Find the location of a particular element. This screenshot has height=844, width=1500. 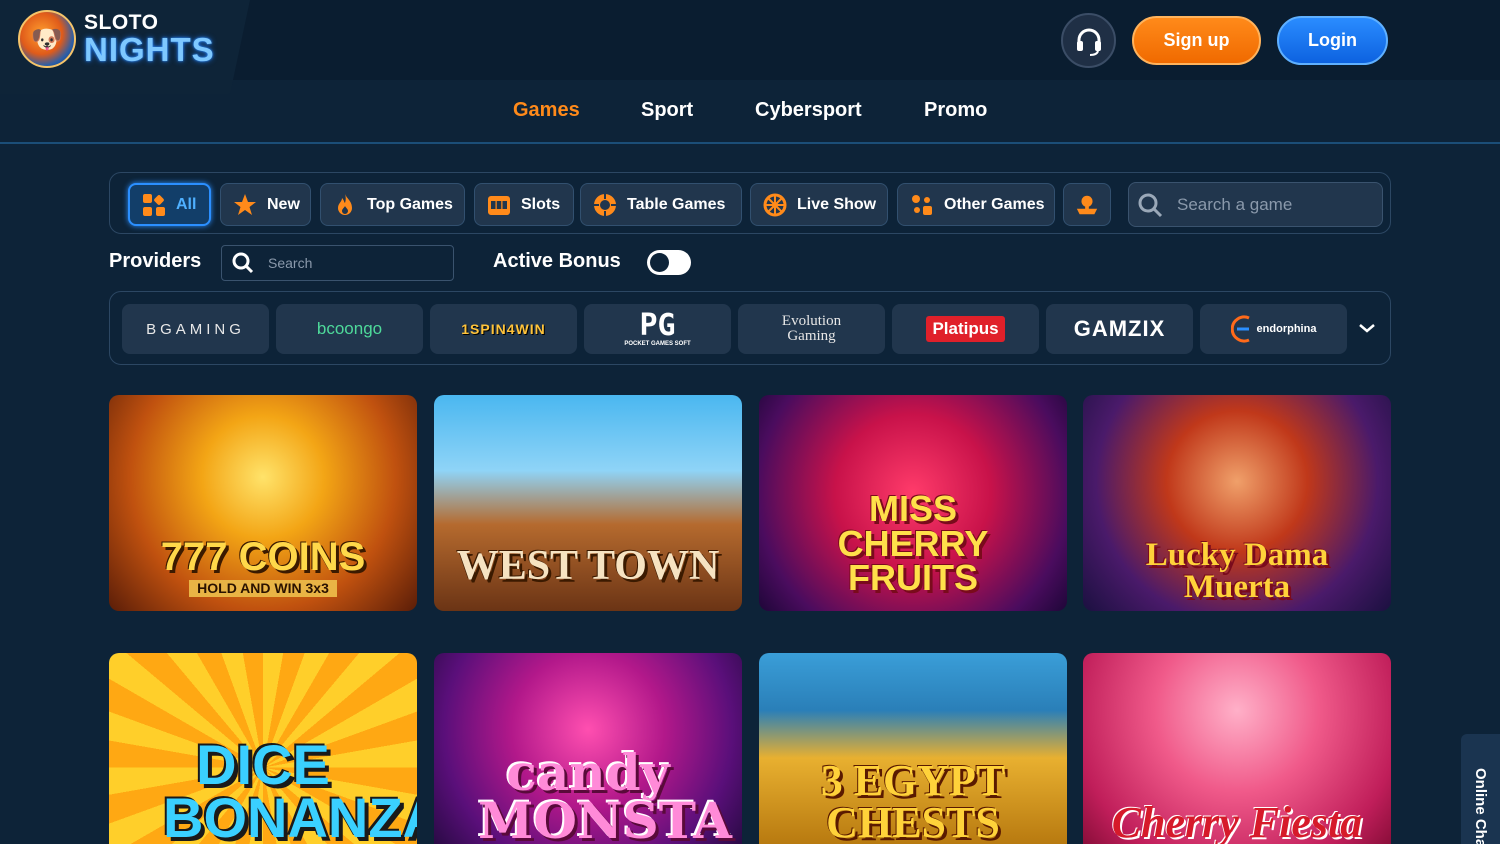

poker-chip-icon is located at coordinates (605, 205).